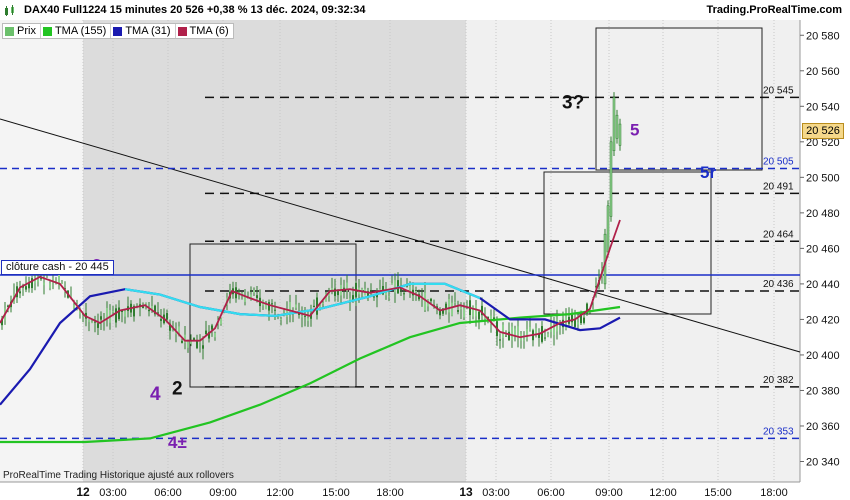 The height and width of the screenshot is (500, 850). Describe the element at coordinates (718, 493) in the screenshot. I see `x-tick-label: 15:00` at that location.